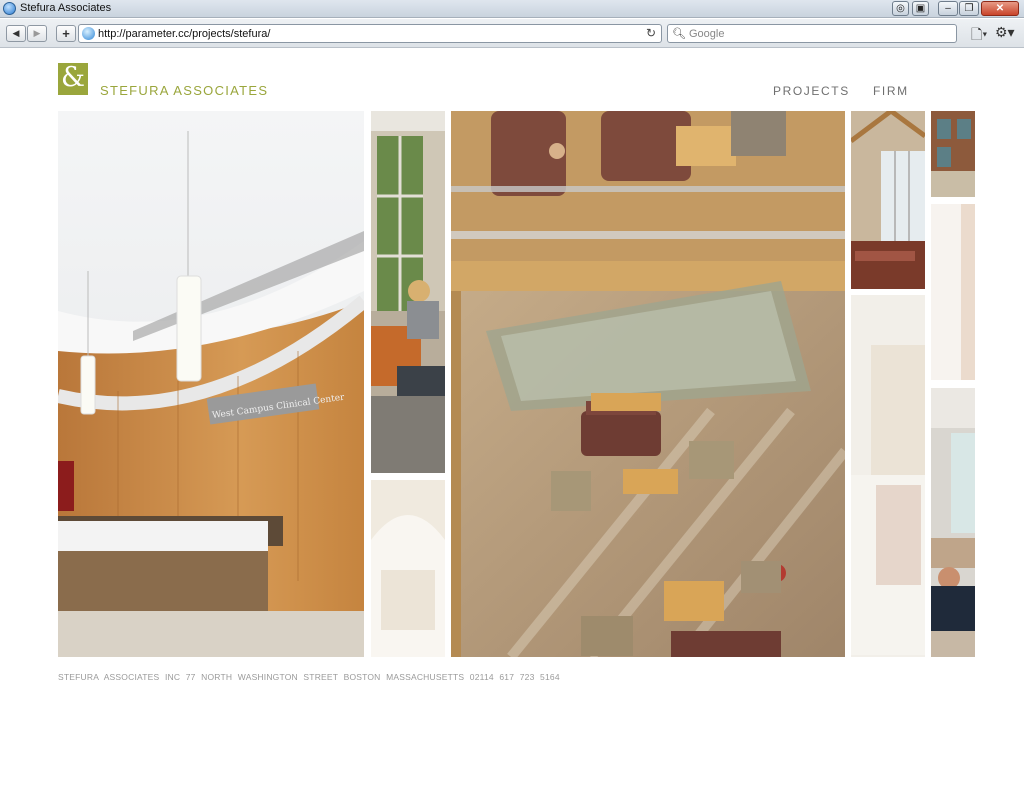  I want to click on back-arrow-icon: ◀, so click(16, 33).